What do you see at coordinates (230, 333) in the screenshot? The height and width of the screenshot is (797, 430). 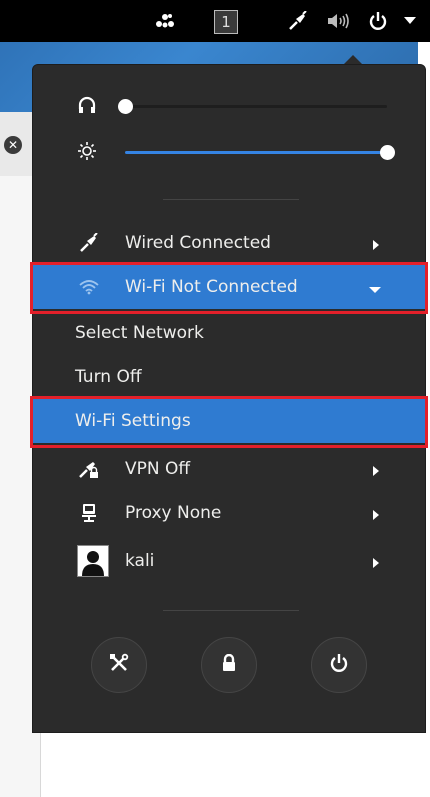 I see `select-network-item: Select Network` at bounding box center [230, 333].